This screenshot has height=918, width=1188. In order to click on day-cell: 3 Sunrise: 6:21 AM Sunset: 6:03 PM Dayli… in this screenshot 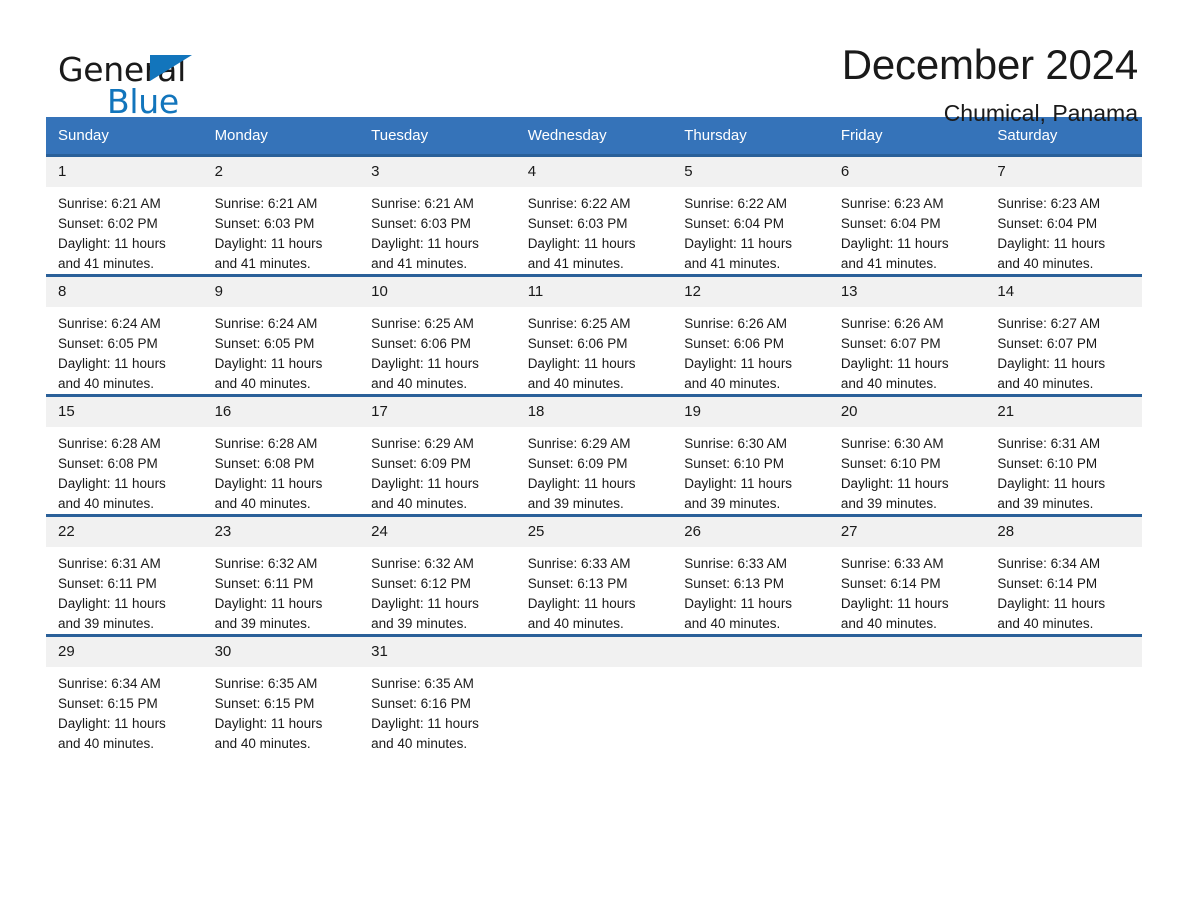, I will do `click(437, 215)`.